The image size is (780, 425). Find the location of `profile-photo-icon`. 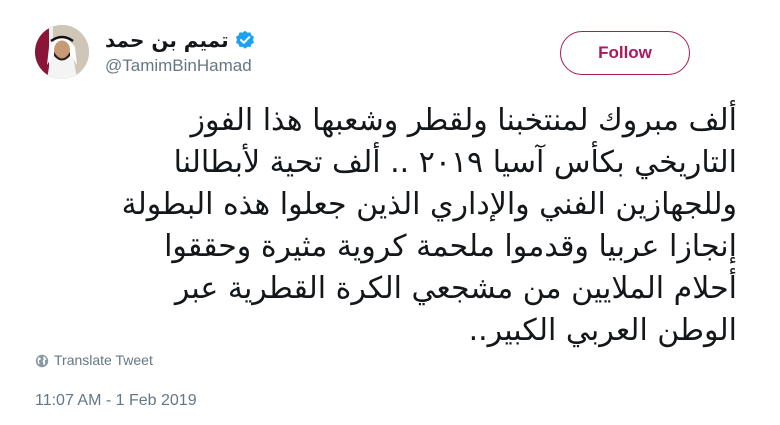

profile-photo-icon is located at coordinates (62, 52).